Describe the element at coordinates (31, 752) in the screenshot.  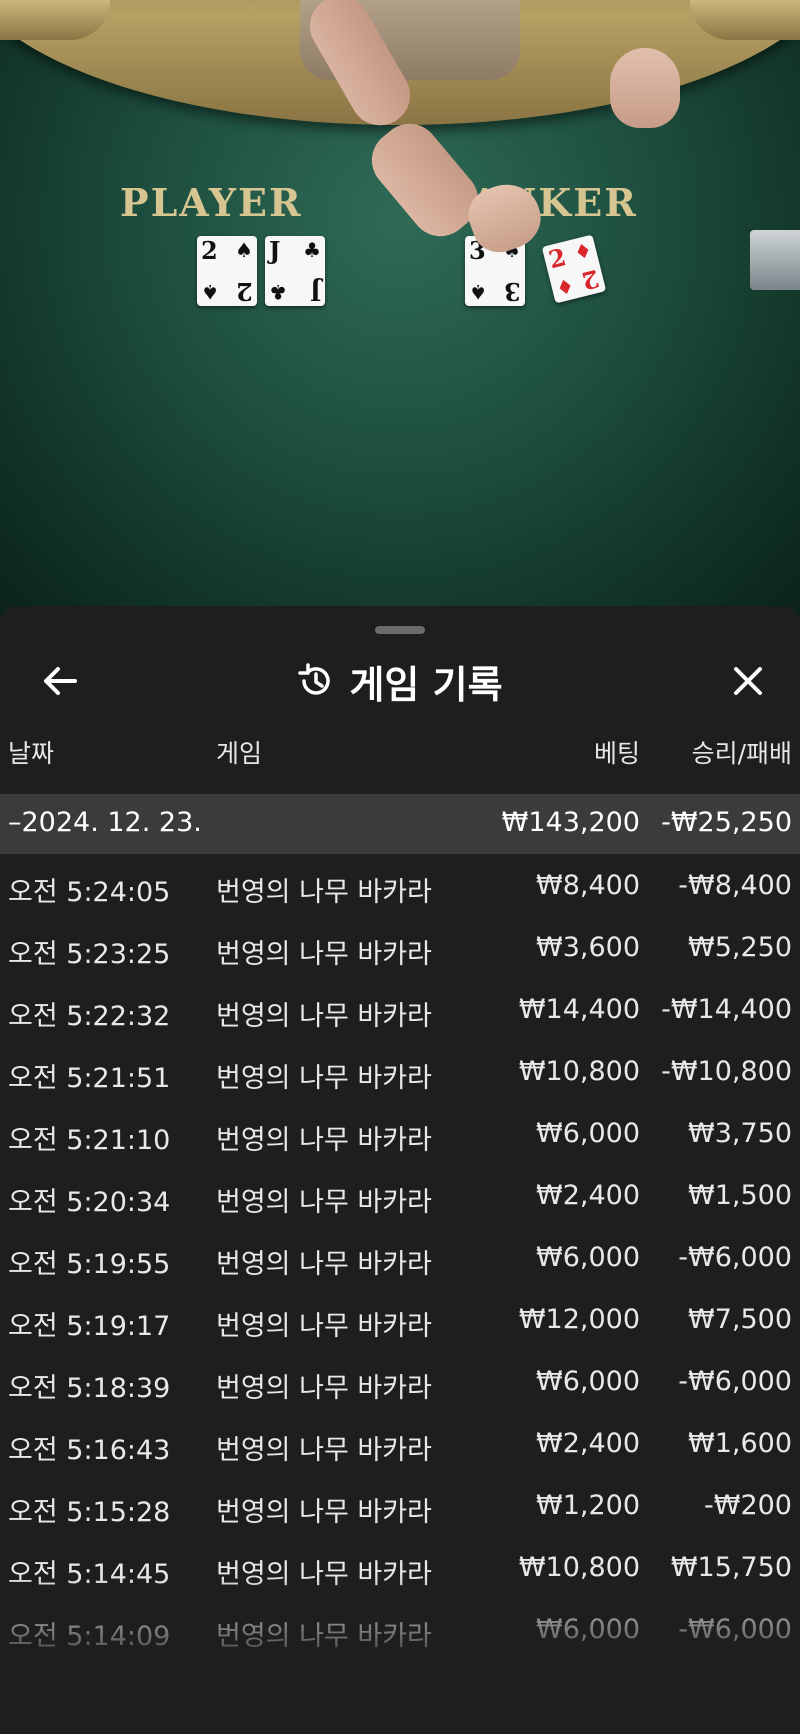
I see `column-header-date: 날짜` at that location.